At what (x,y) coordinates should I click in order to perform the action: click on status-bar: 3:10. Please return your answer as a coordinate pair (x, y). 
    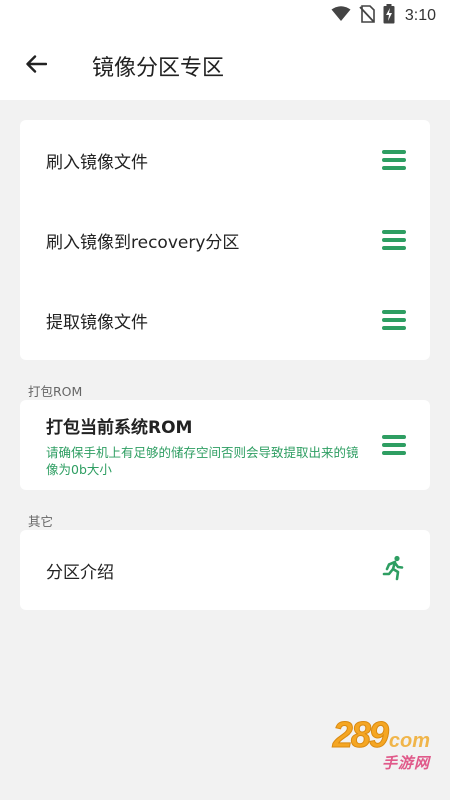
    Looking at the image, I should click on (225, 16).